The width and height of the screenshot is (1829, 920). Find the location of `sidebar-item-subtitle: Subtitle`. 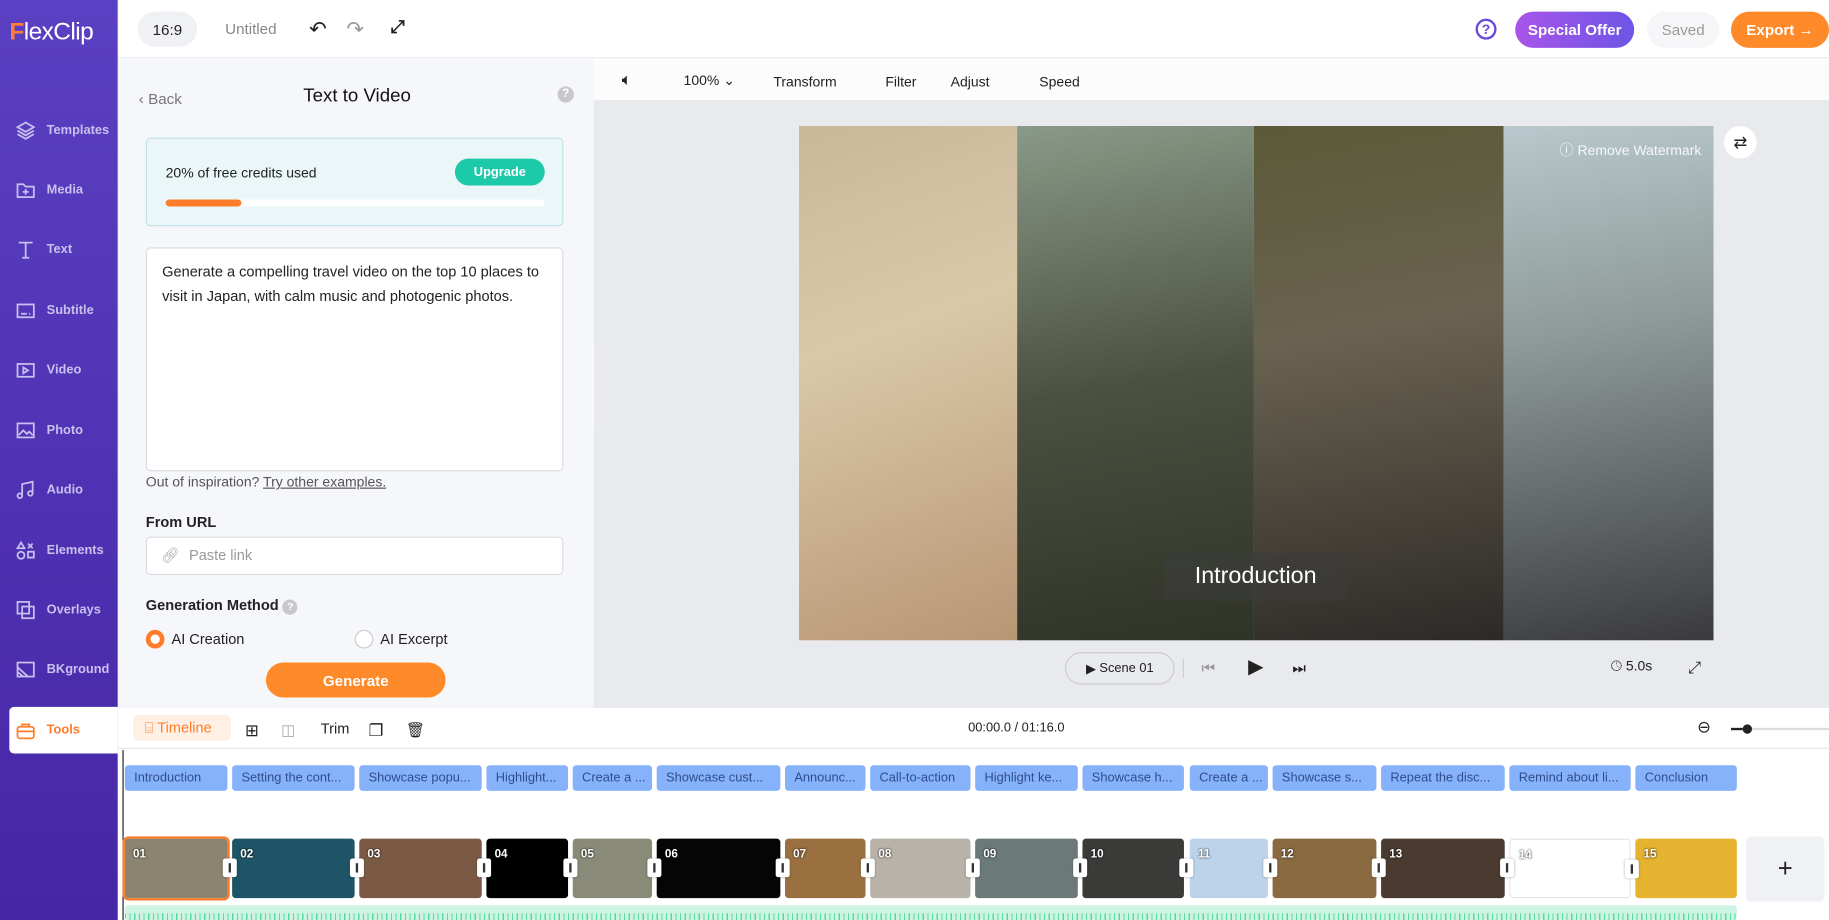

sidebar-item-subtitle: Subtitle is located at coordinates (59, 310).